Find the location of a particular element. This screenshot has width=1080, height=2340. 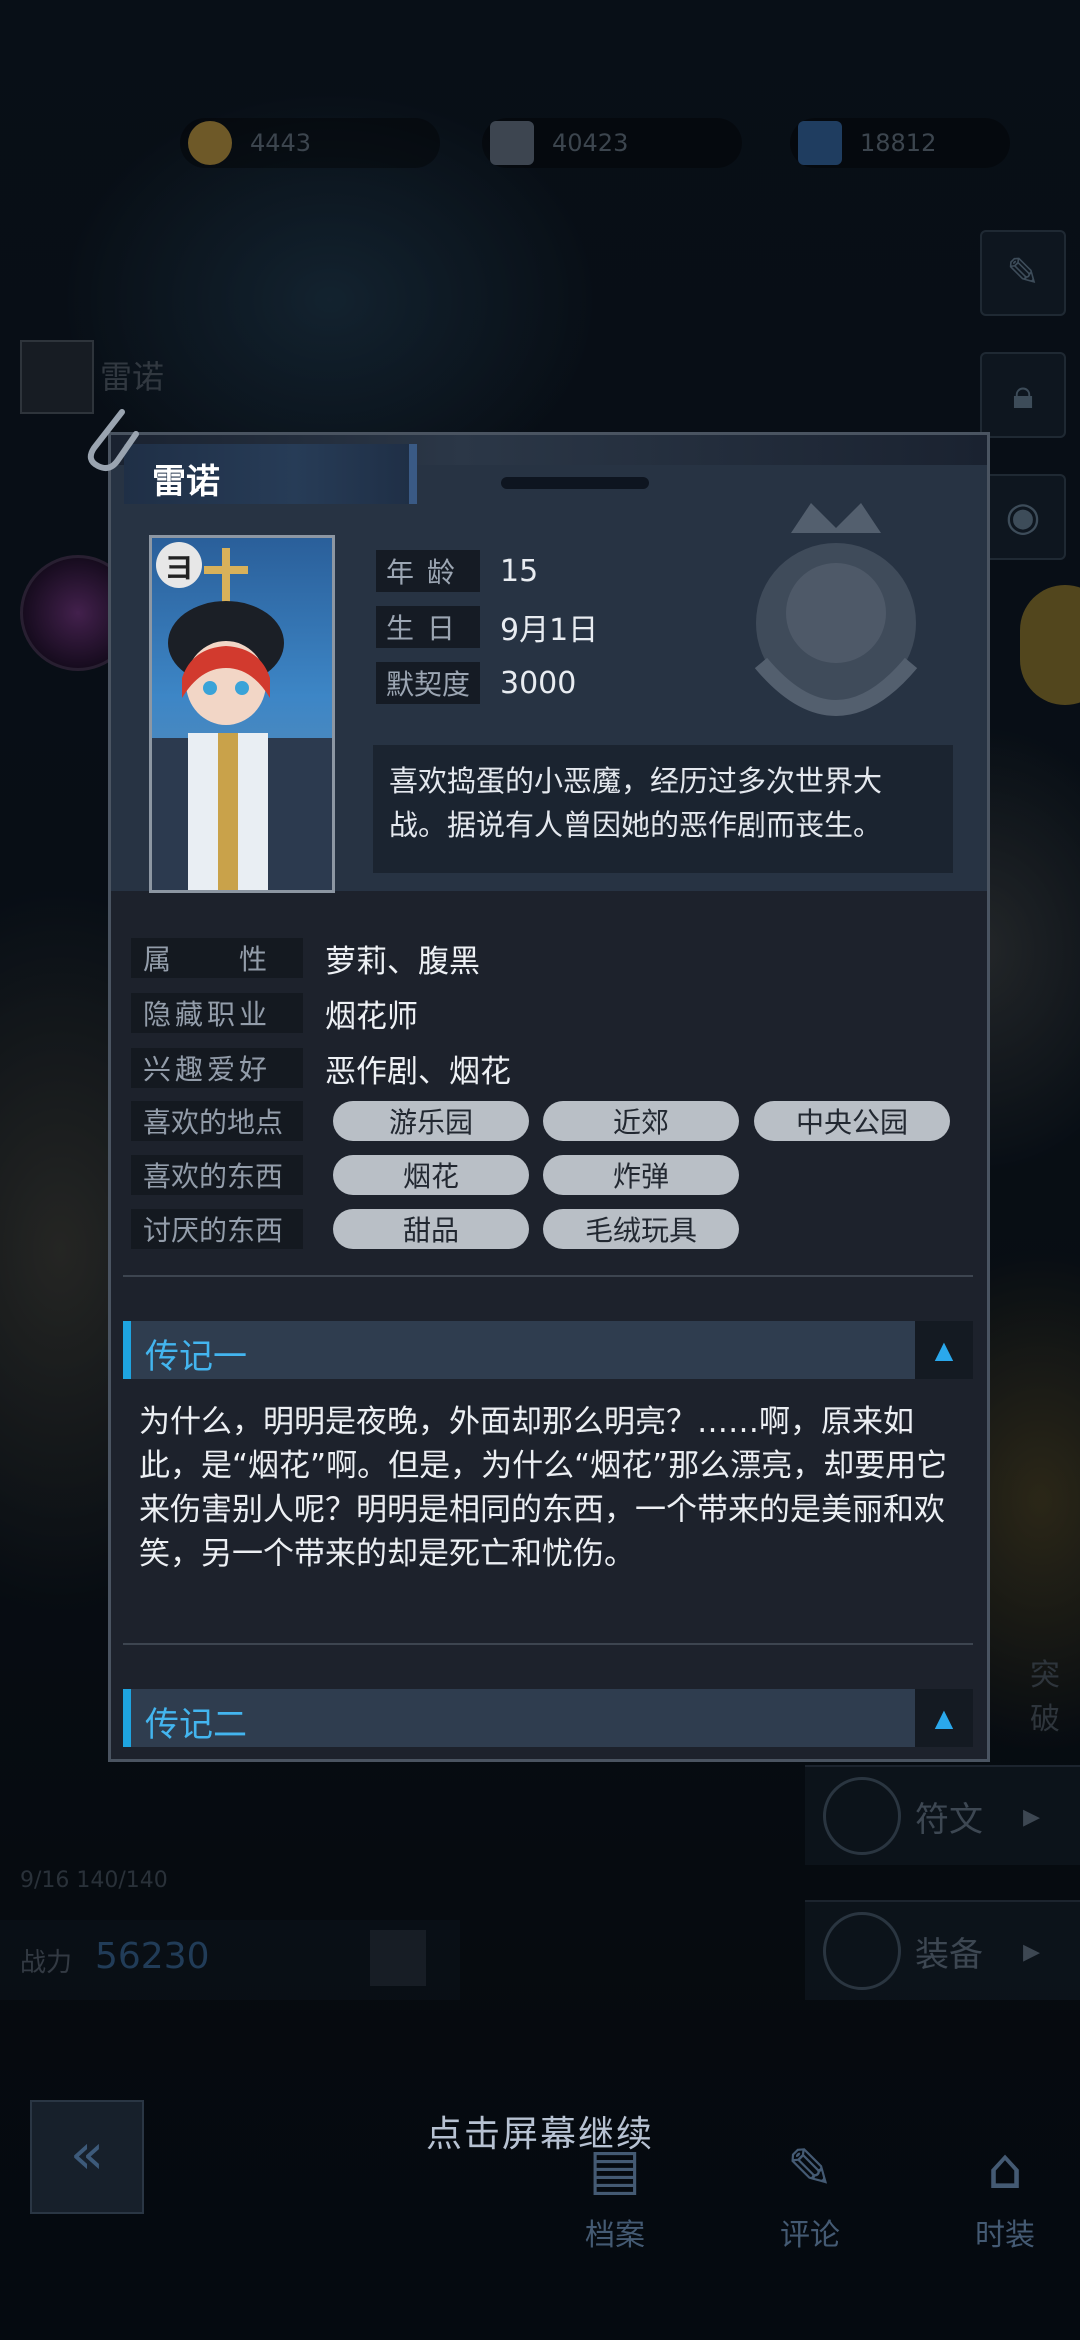

tag-liked-thing: 炸弹 is located at coordinates (641, 1175).